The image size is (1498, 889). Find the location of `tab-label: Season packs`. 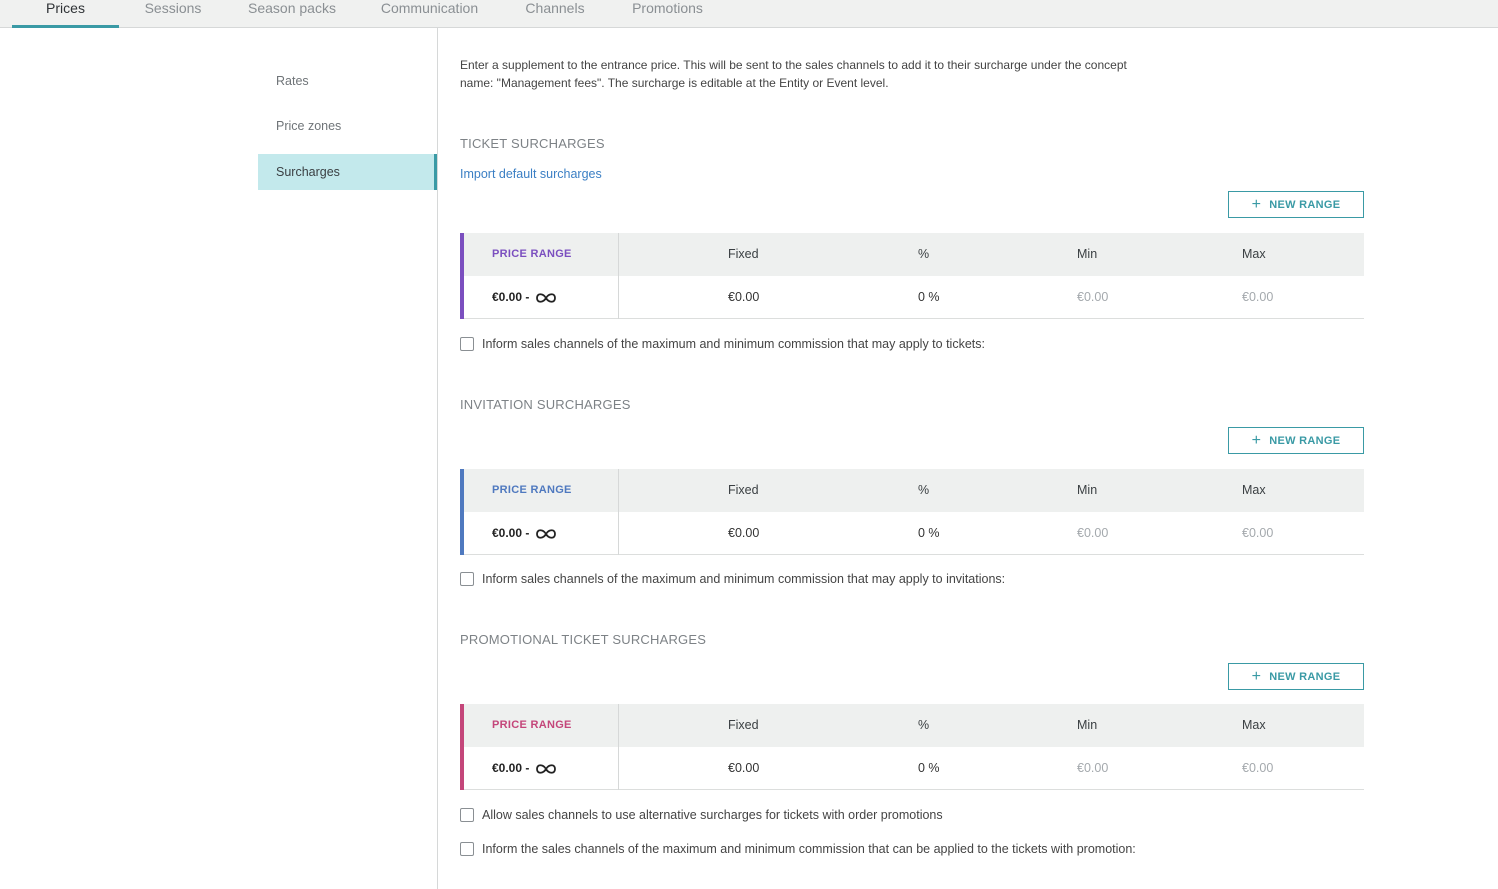

tab-label: Season packs is located at coordinates (292, 8).